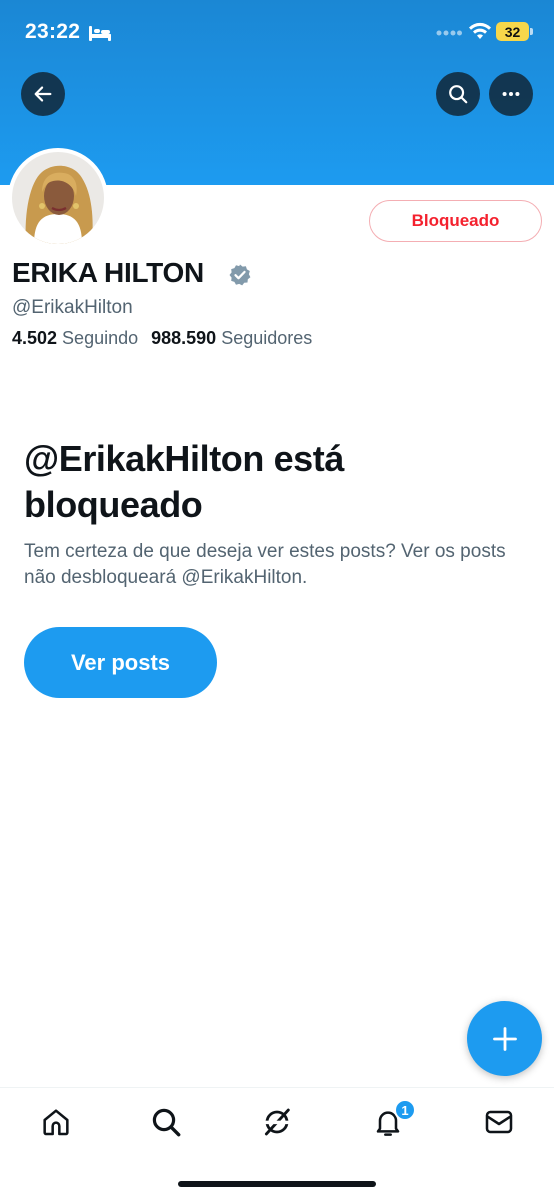  What do you see at coordinates (184, 338) in the screenshot?
I see `followers-count: 988.590` at bounding box center [184, 338].